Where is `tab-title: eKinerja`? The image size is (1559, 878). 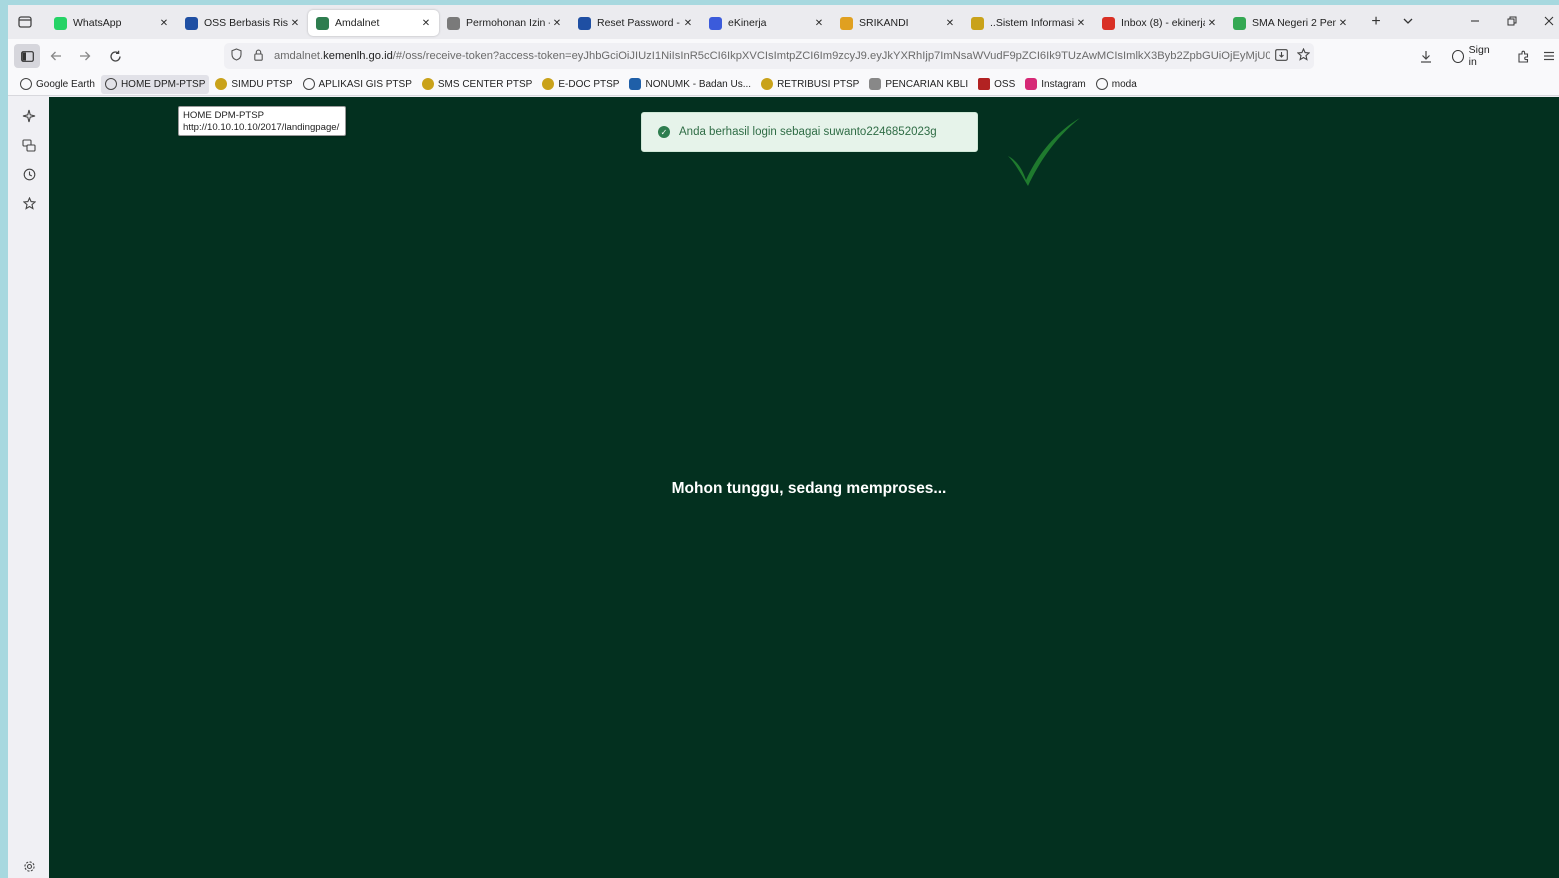
tab-title: eKinerja is located at coordinates (747, 23).